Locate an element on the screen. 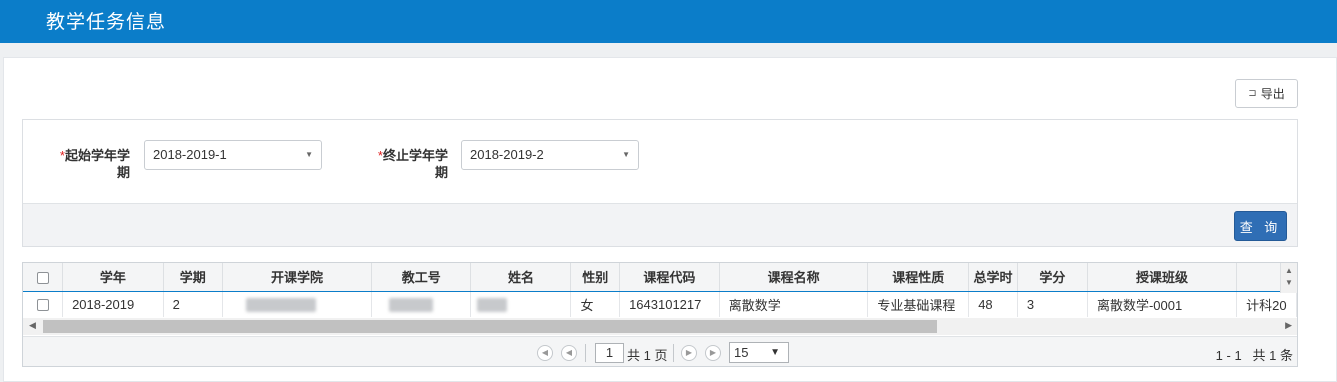 The width and height of the screenshot is (1337, 382). page-number-input: 1 is located at coordinates (609, 353).